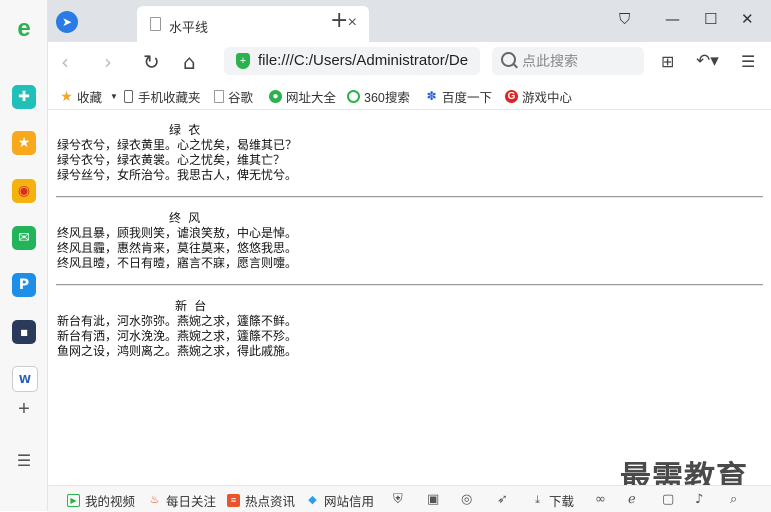  What do you see at coordinates (707, 61) in the screenshot?
I see `undo-button: ↶▾` at bounding box center [707, 61].